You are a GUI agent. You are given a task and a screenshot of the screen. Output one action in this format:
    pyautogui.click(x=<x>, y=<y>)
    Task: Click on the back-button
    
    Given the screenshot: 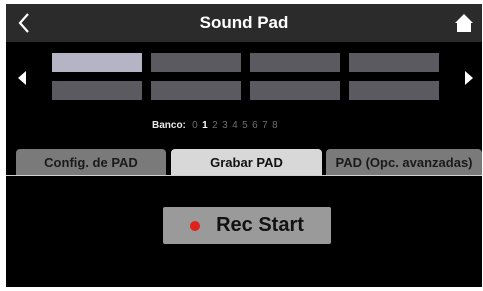 What is the action you would take?
    pyautogui.click(x=24, y=23)
    